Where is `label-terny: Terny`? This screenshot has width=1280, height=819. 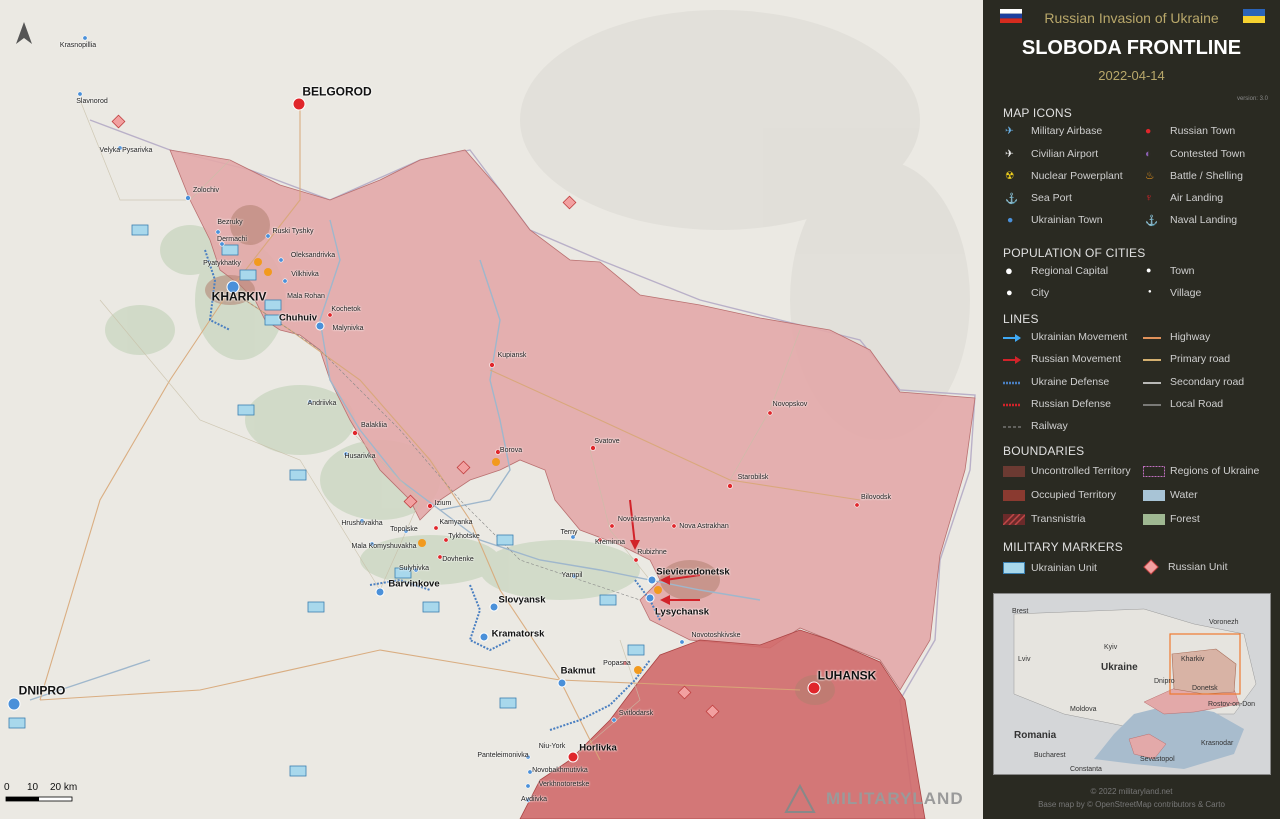
label-terny: Terny is located at coordinates (569, 533).